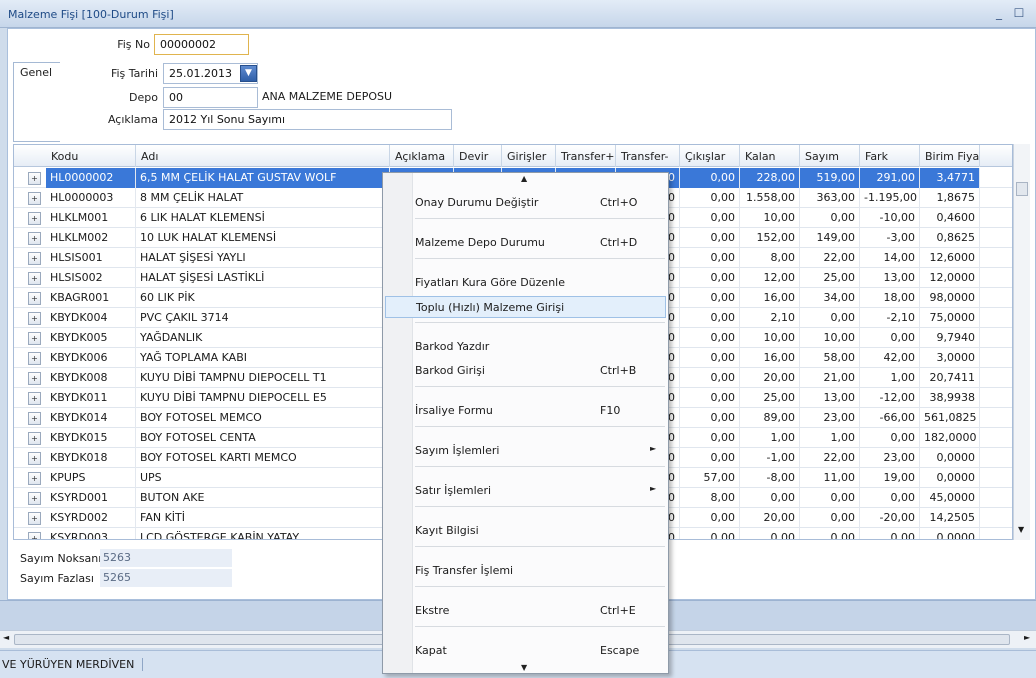  I want to click on cell-adi: 6 LIK HALAT KLEMENSİ, so click(263, 218).